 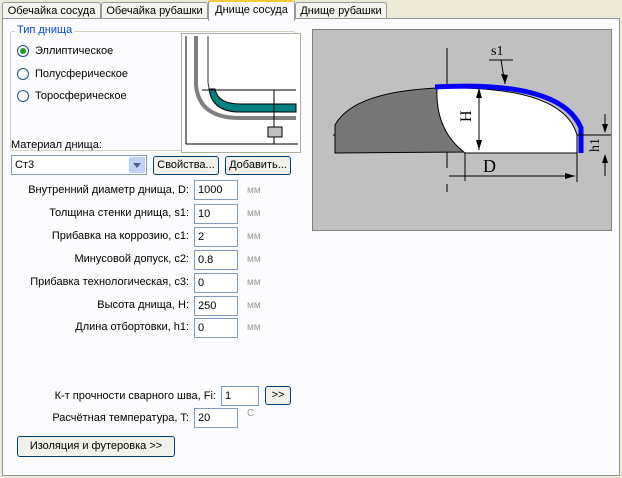 What do you see at coordinates (74, 51) in the screenshot?
I see `radio-elliptical-label: Эллиптическое` at bounding box center [74, 51].